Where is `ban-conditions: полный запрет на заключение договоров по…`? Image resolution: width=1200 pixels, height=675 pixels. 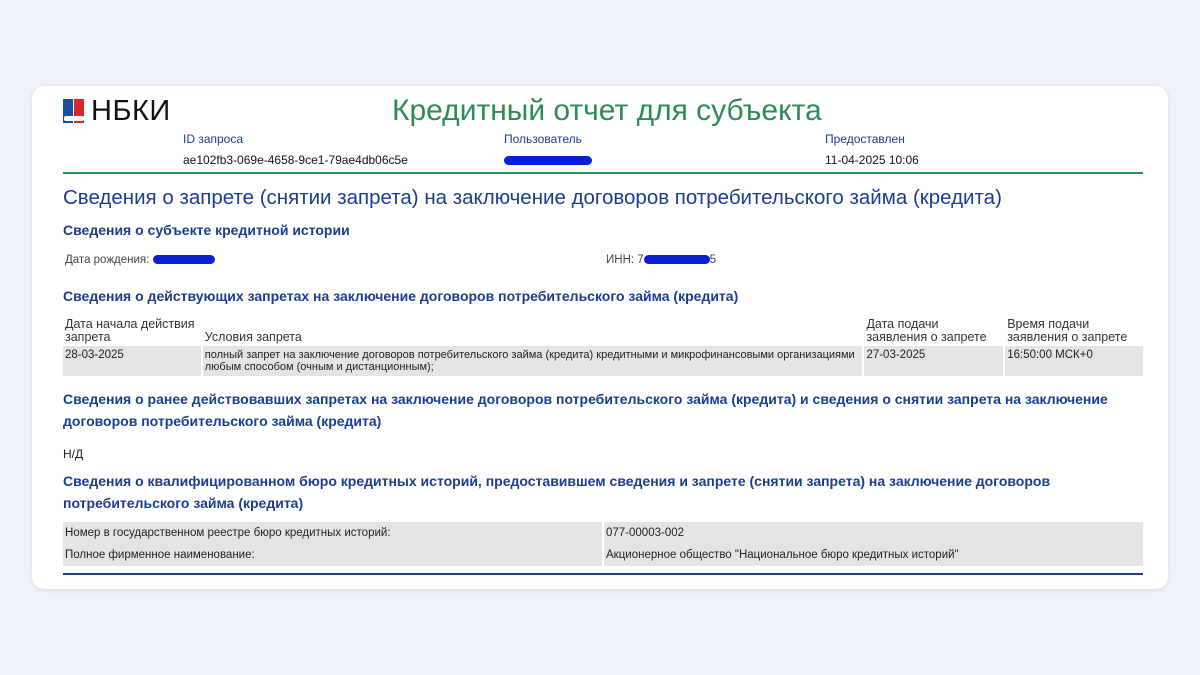 ban-conditions: полный запрет на заключение договоров по… is located at coordinates (532, 361).